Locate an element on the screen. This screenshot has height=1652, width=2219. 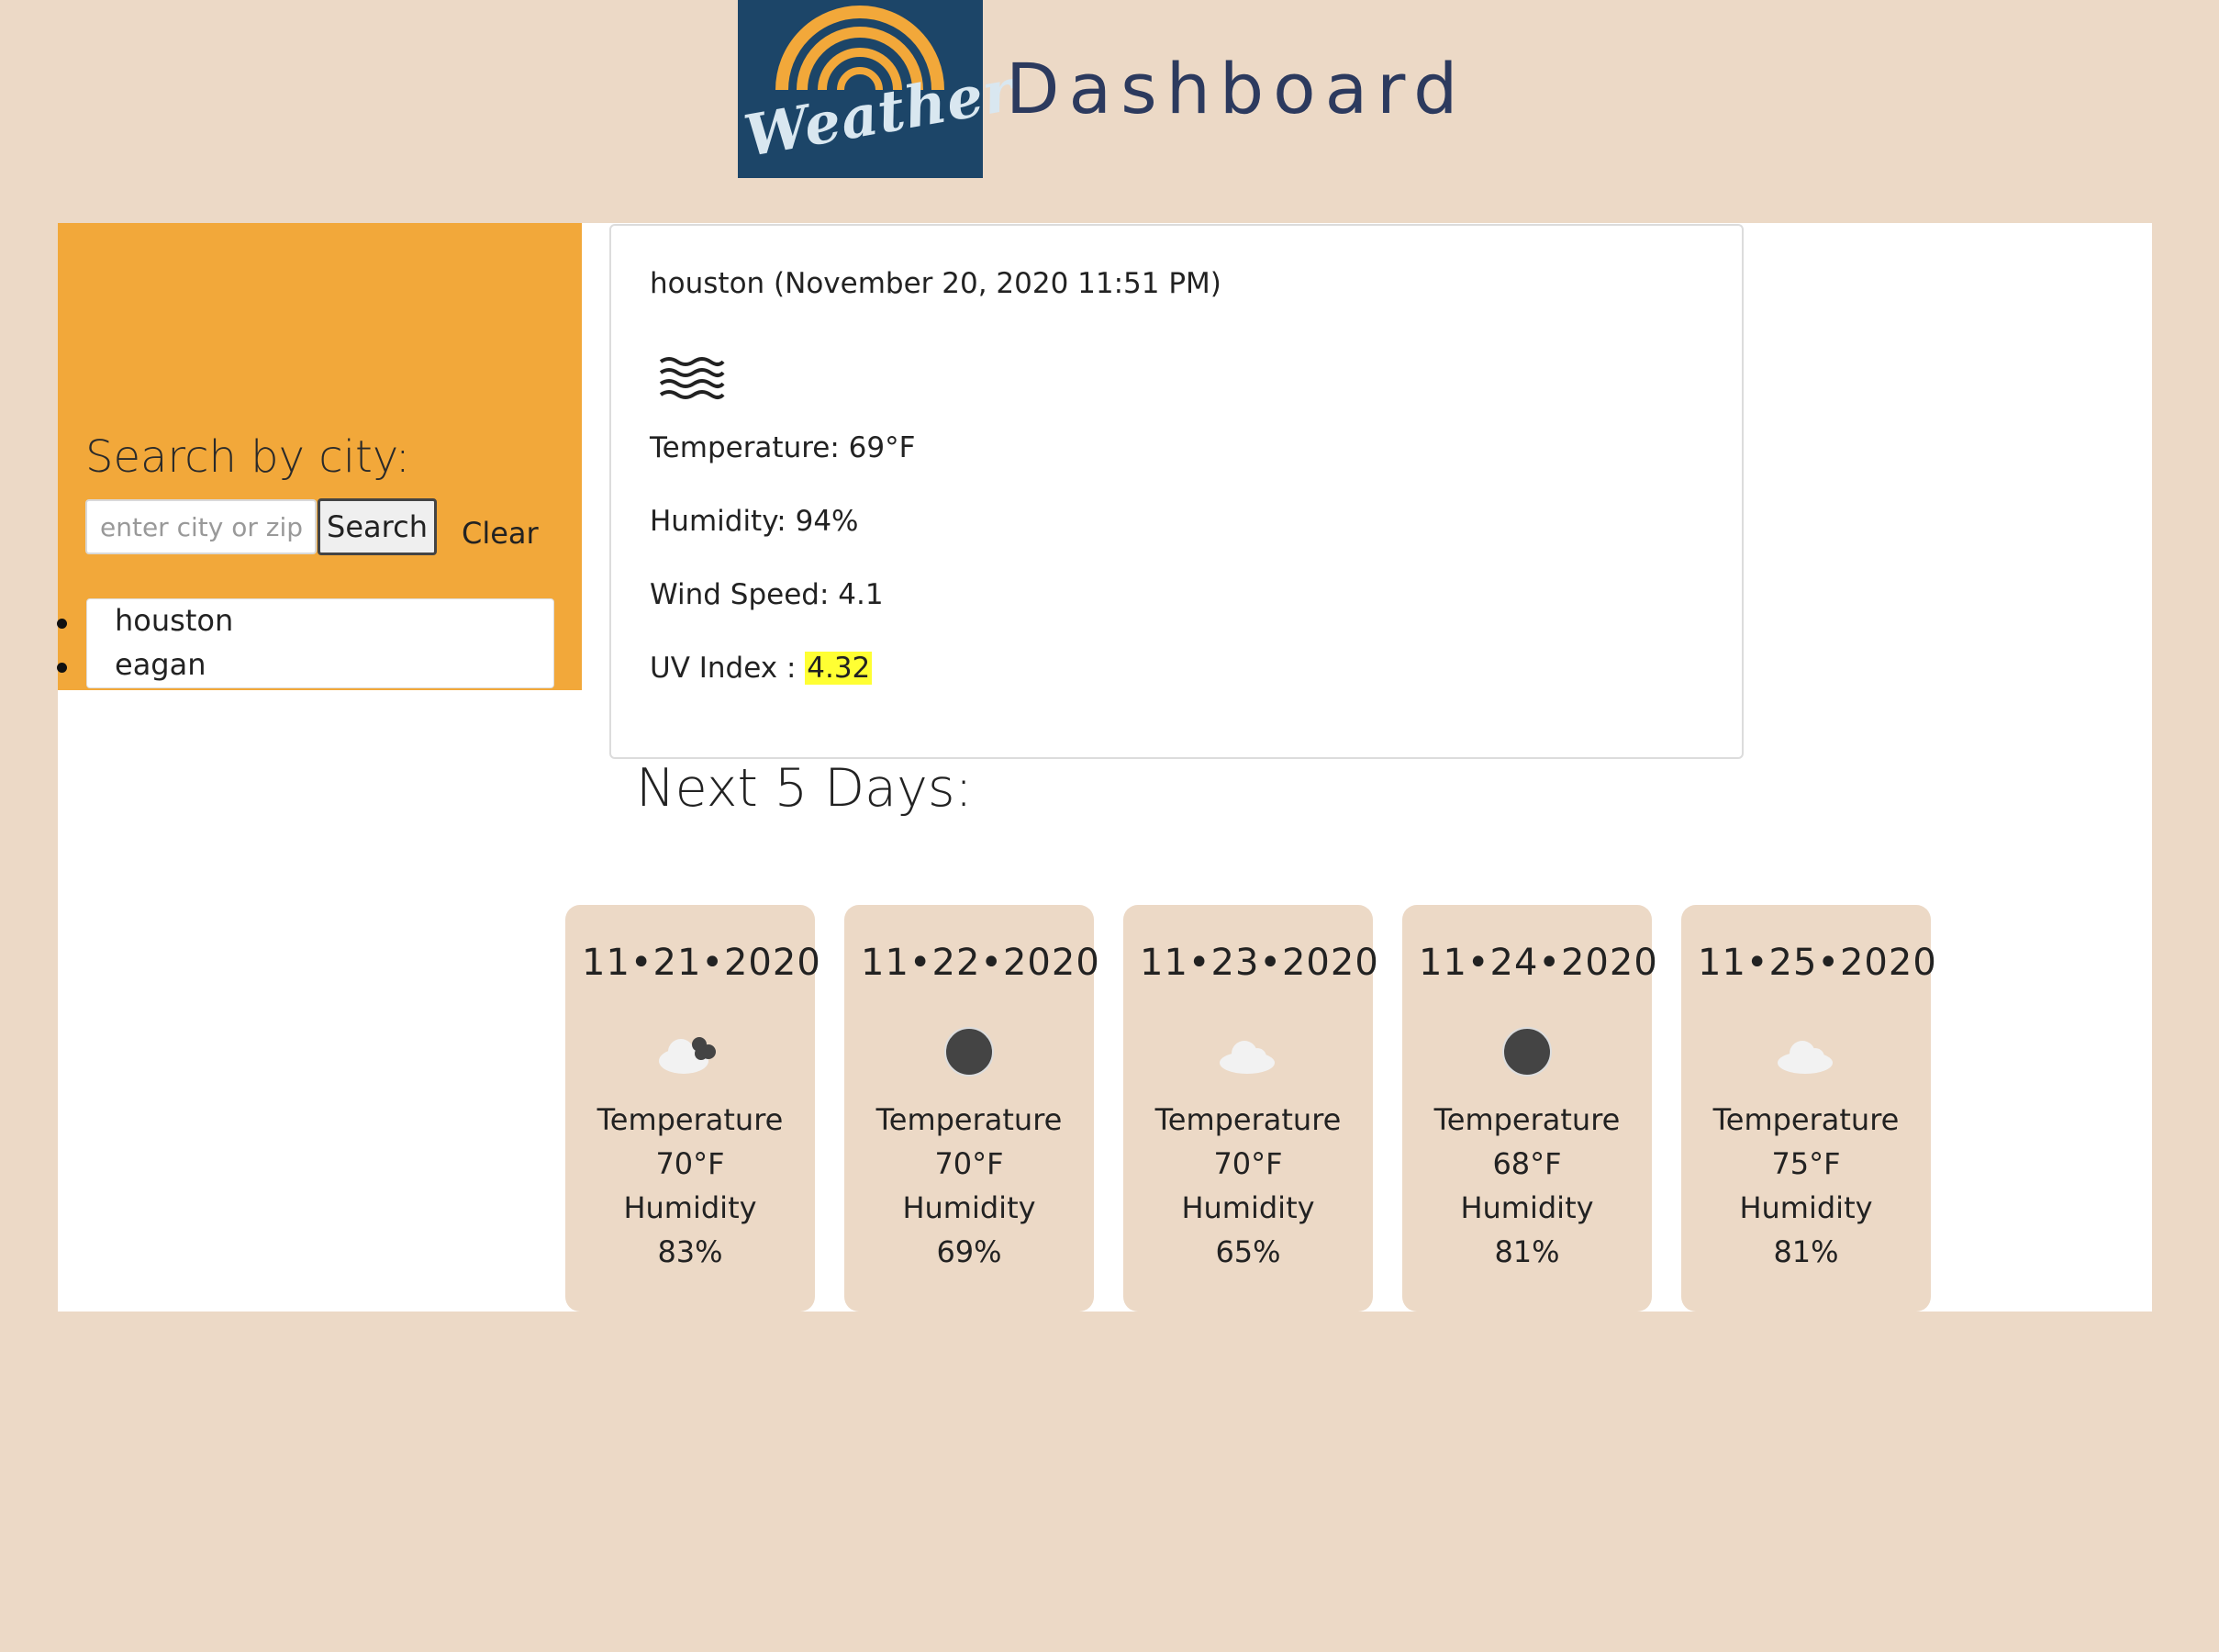
forecast-card: 11•21•2020 Temperature 70°F Humidity 83% is located at coordinates (693, 1108).